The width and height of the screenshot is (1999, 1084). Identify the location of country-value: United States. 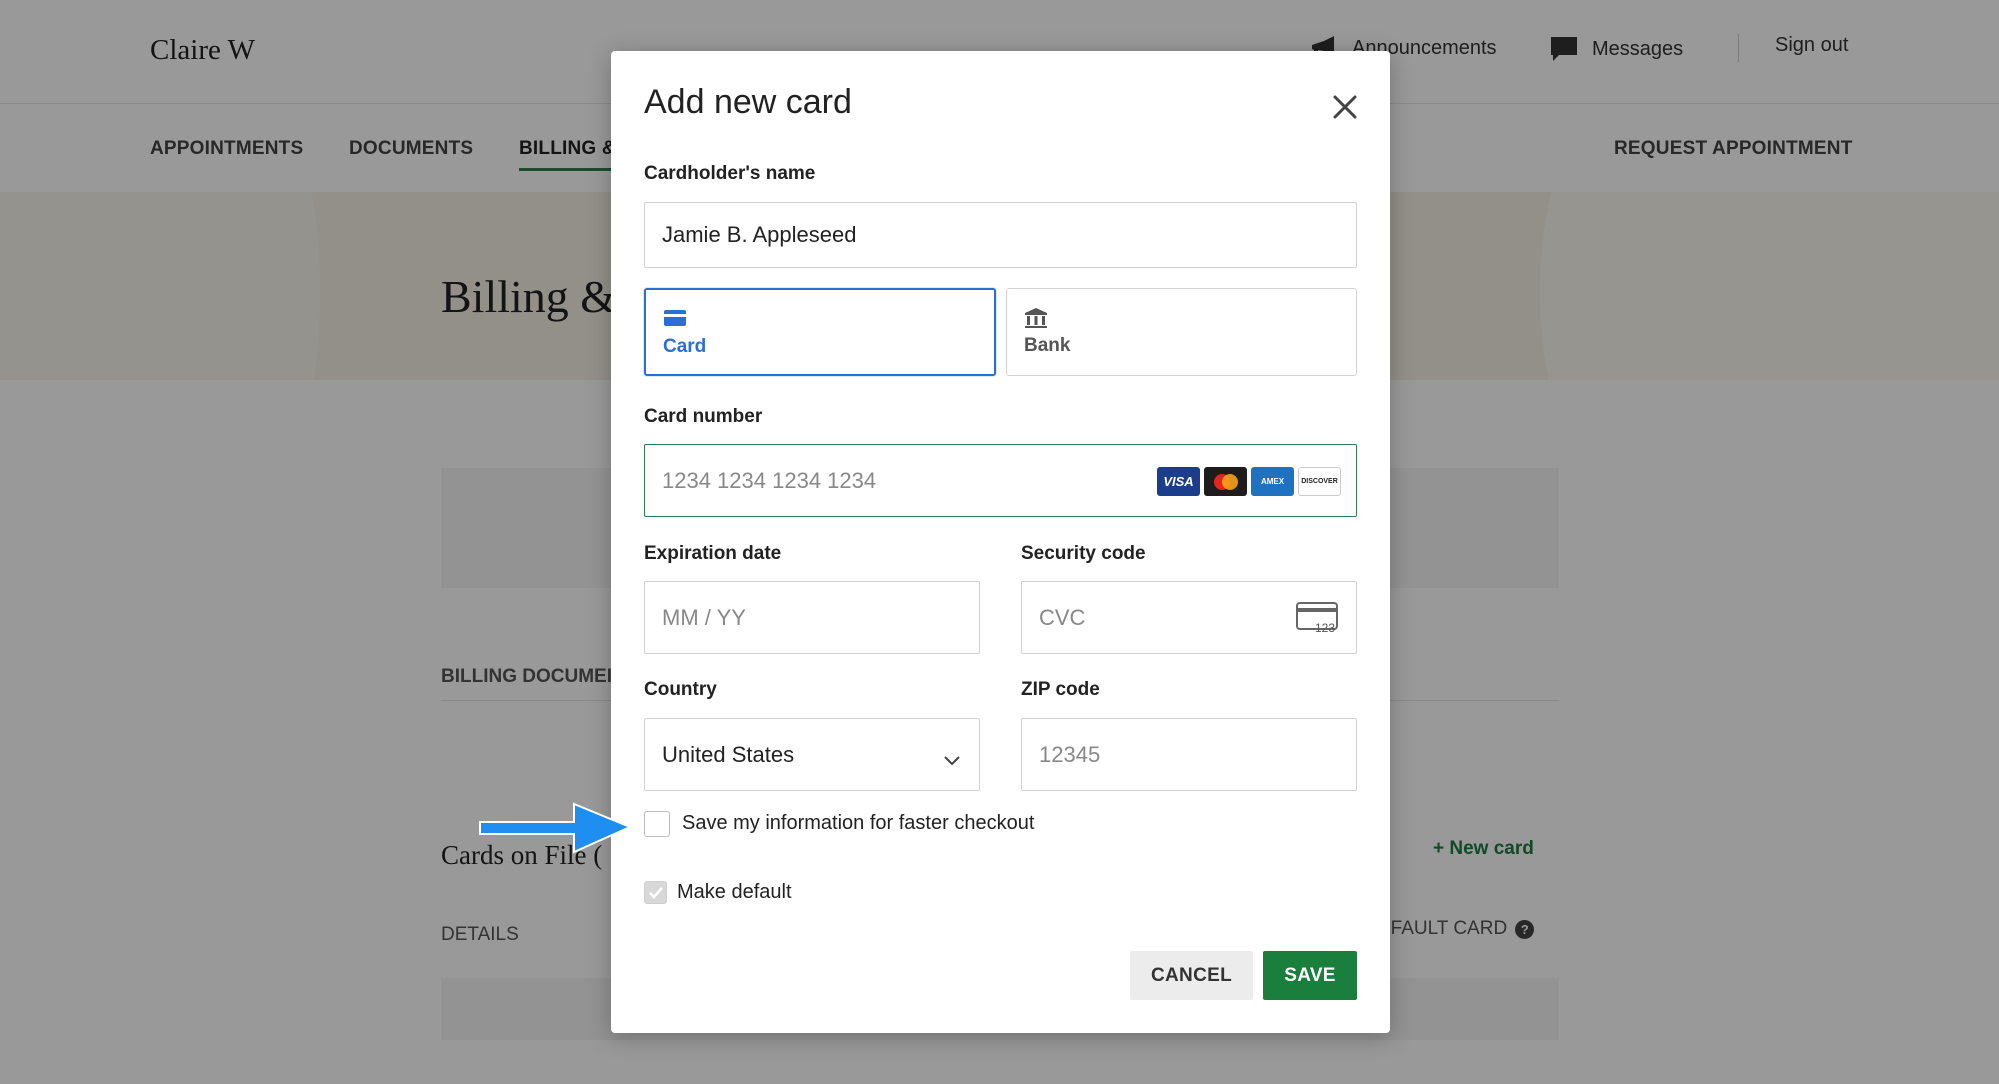
(728, 754).